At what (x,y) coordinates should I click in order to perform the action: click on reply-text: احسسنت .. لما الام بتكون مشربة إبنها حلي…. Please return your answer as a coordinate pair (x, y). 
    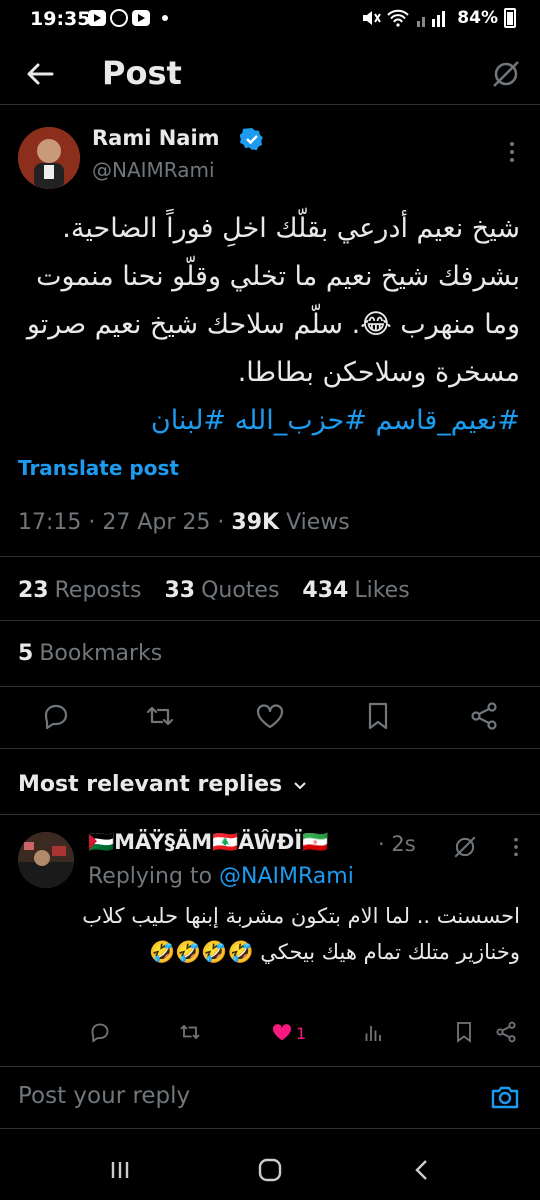
    Looking at the image, I should click on (301, 934).